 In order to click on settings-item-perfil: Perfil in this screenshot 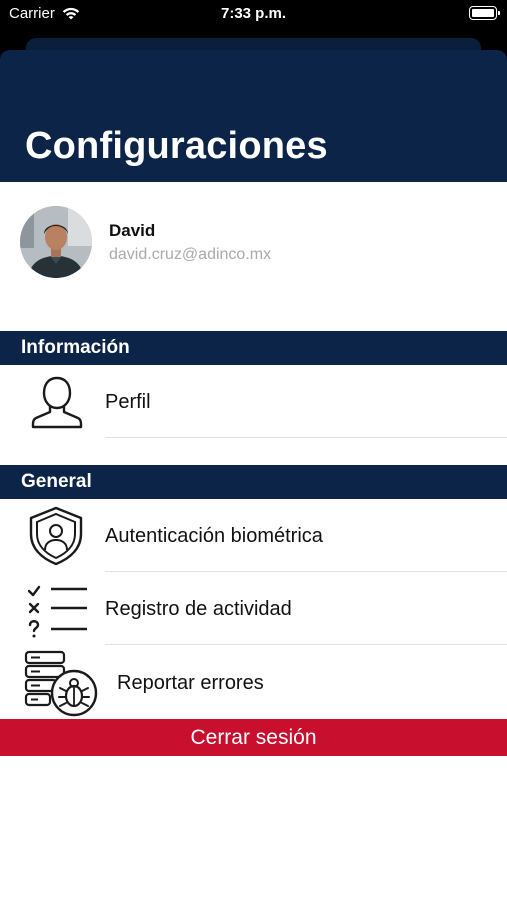, I will do `click(253, 401)`.